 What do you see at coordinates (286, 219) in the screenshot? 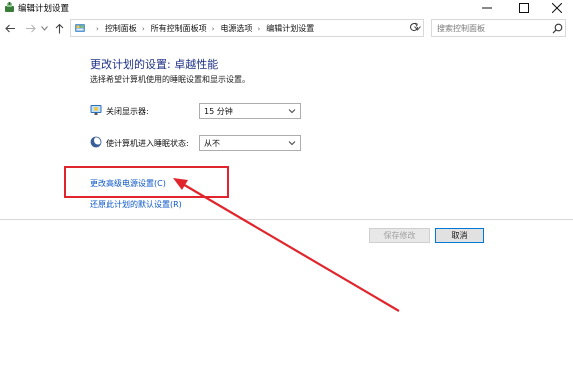
I see `divider` at bounding box center [286, 219].